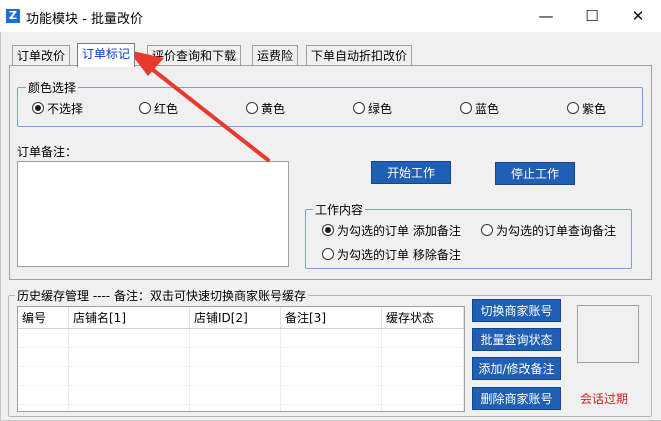 The image size is (661, 421). Describe the element at coordinates (84, 19) in the screenshot. I see `window-title: 功能模块 - 批量改价` at that location.